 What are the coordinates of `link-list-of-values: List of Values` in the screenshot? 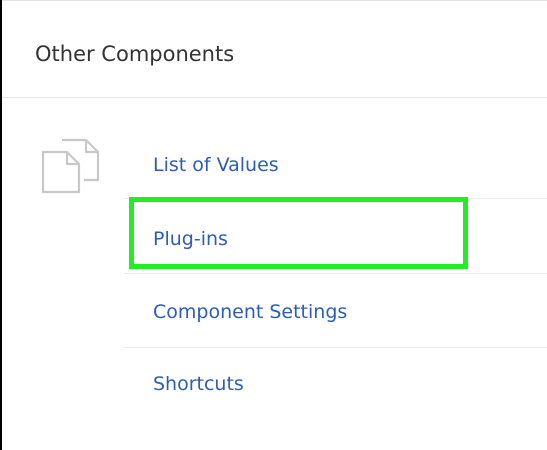 It's located at (216, 165).